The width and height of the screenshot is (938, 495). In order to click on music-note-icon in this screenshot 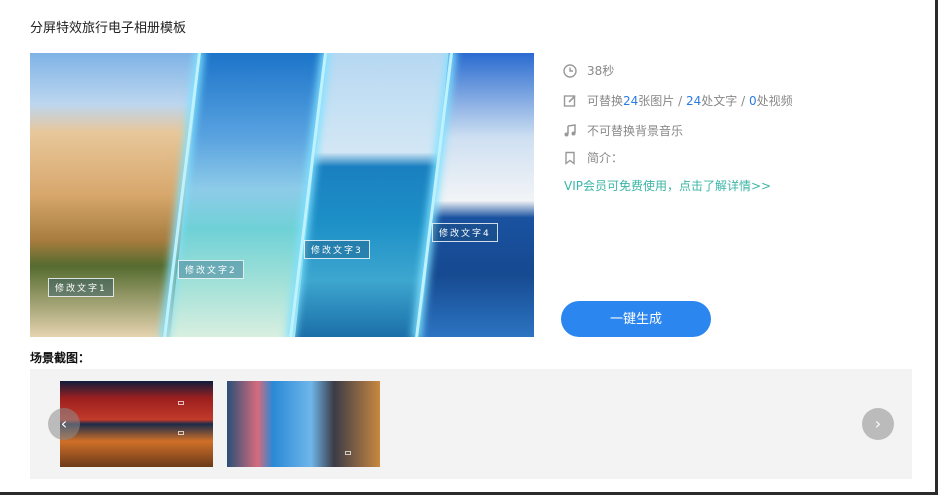, I will do `click(570, 129)`.